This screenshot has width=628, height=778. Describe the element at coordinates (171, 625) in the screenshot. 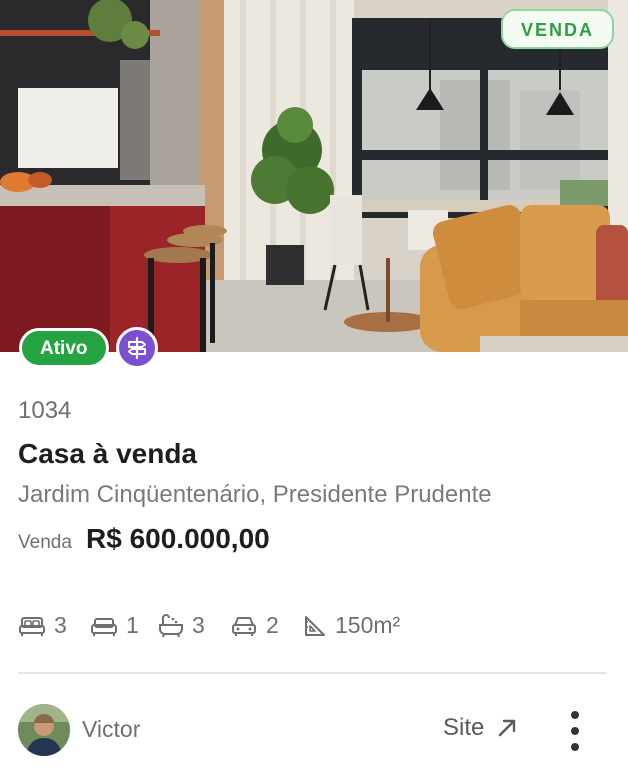

I see `bathtub-icon` at that location.